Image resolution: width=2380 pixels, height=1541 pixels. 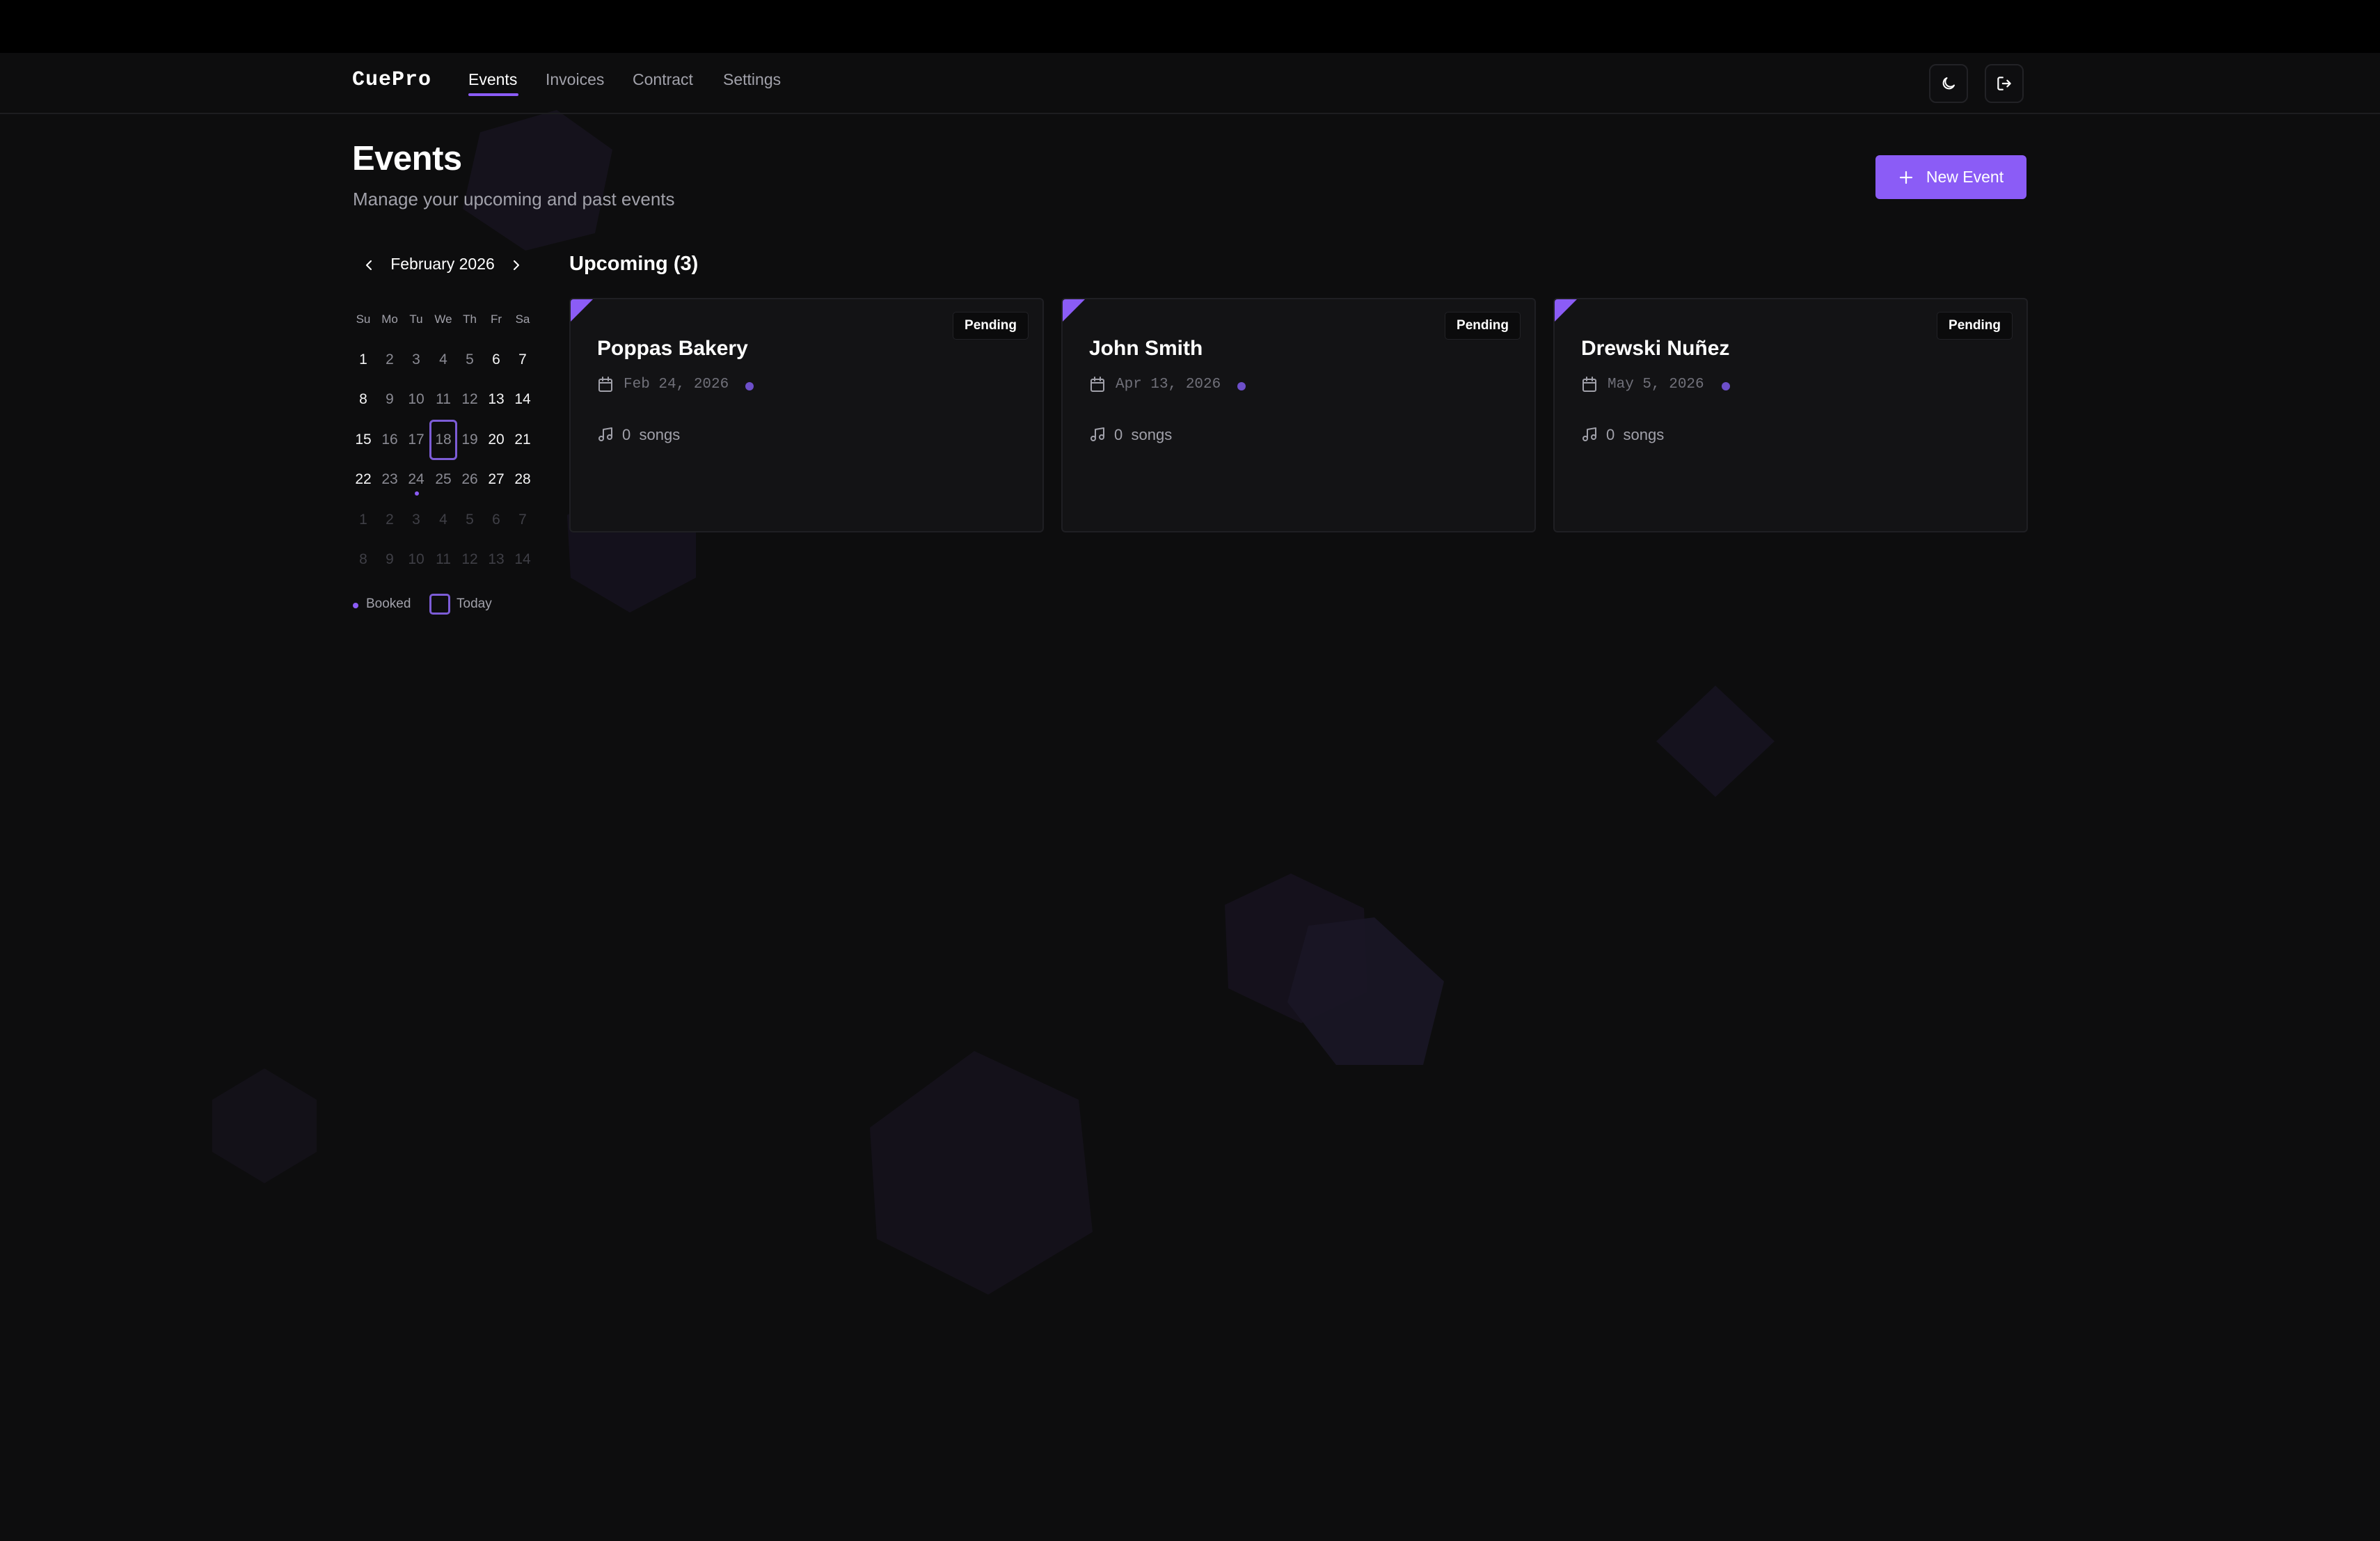 What do you see at coordinates (416, 479) in the screenshot?
I see `calendar-day: 24` at bounding box center [416, 479].